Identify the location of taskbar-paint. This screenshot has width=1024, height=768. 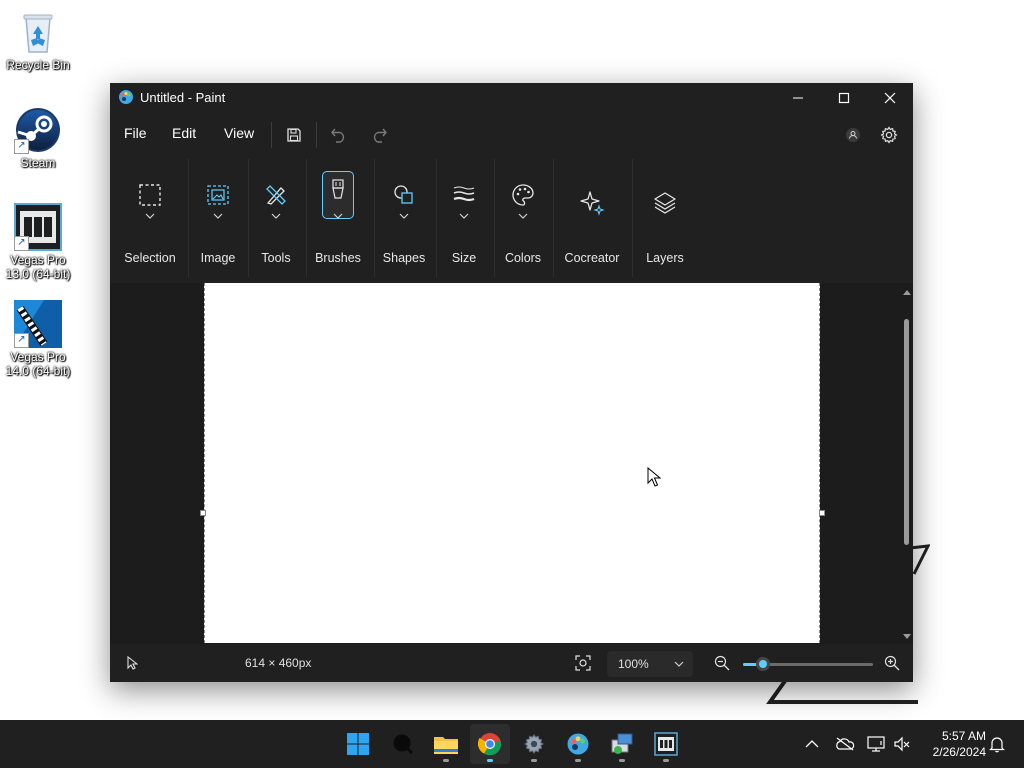
(578, 744).